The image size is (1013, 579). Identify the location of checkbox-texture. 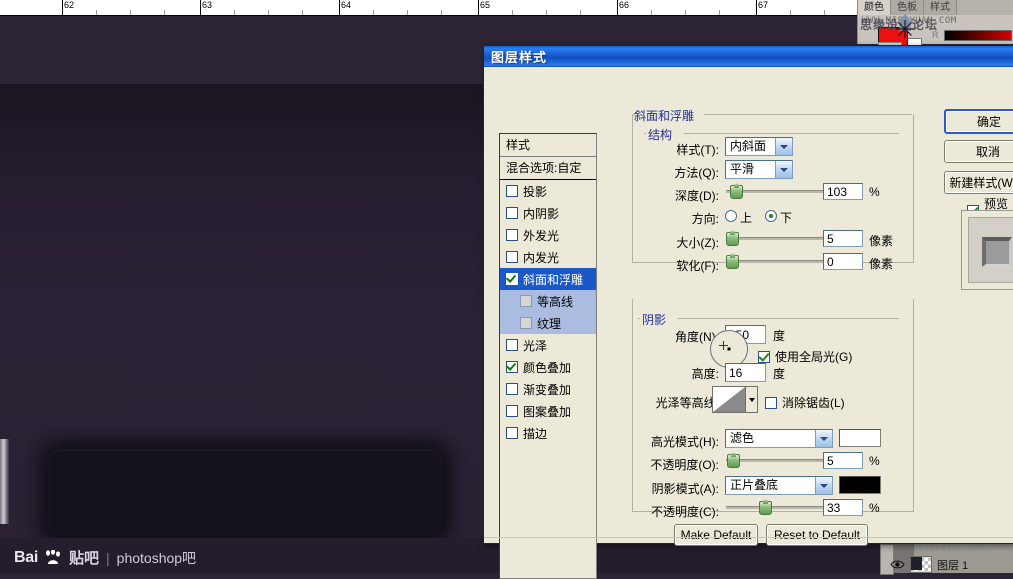
(526, 323).